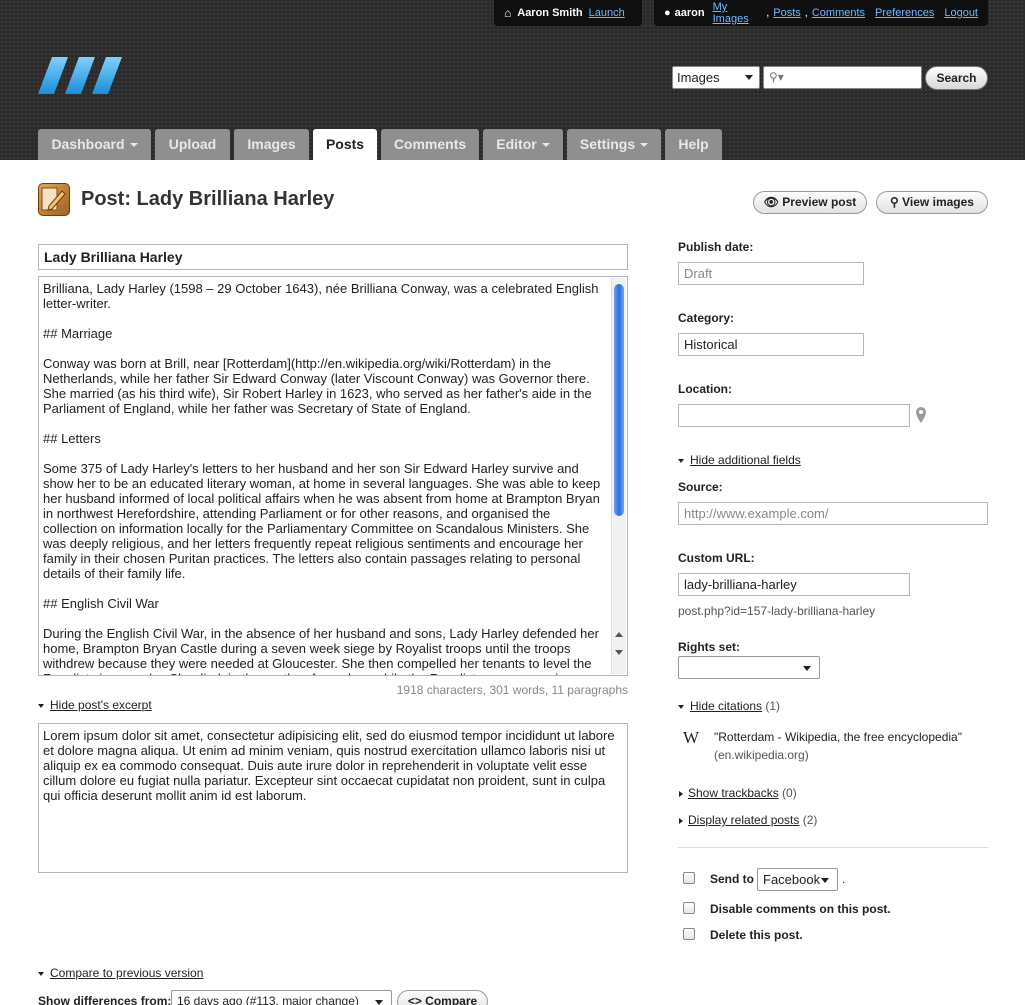  What do you see at coordinates (729, 706) in the screenshot?
I see `citations-toggle: Hide citations (1)` at bounding box center [729, 706].